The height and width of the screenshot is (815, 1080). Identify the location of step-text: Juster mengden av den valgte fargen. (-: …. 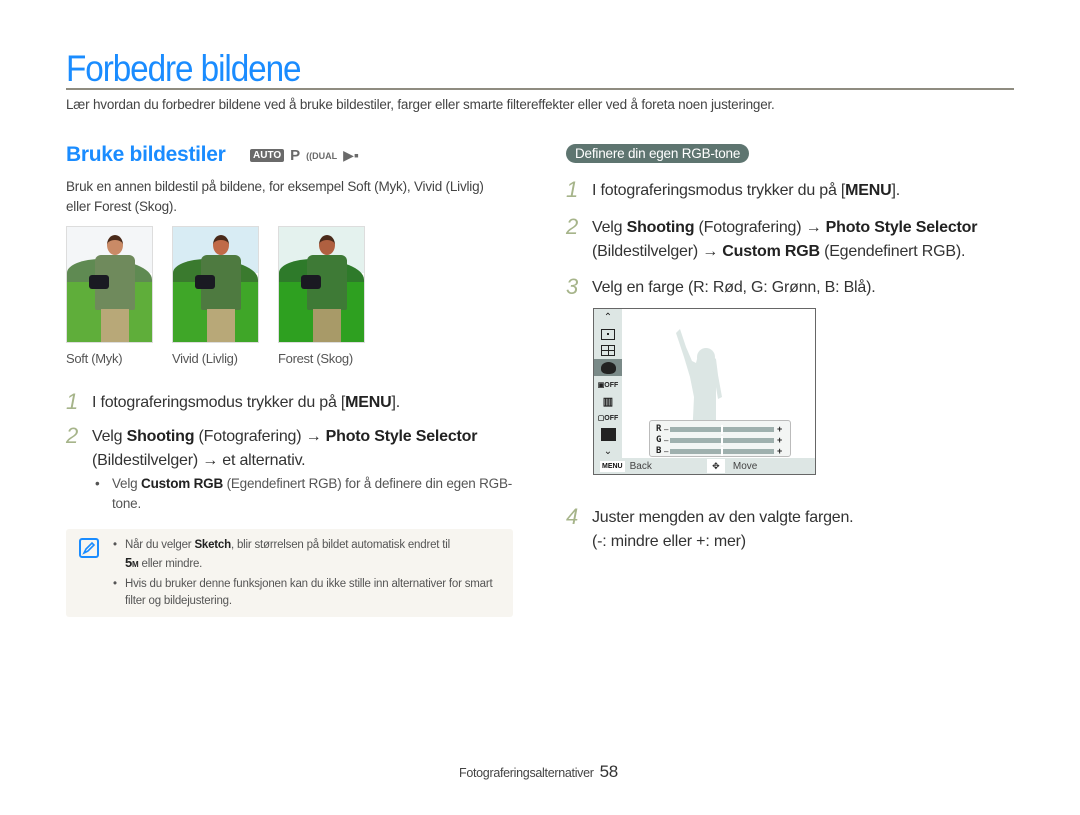
(723, 529).